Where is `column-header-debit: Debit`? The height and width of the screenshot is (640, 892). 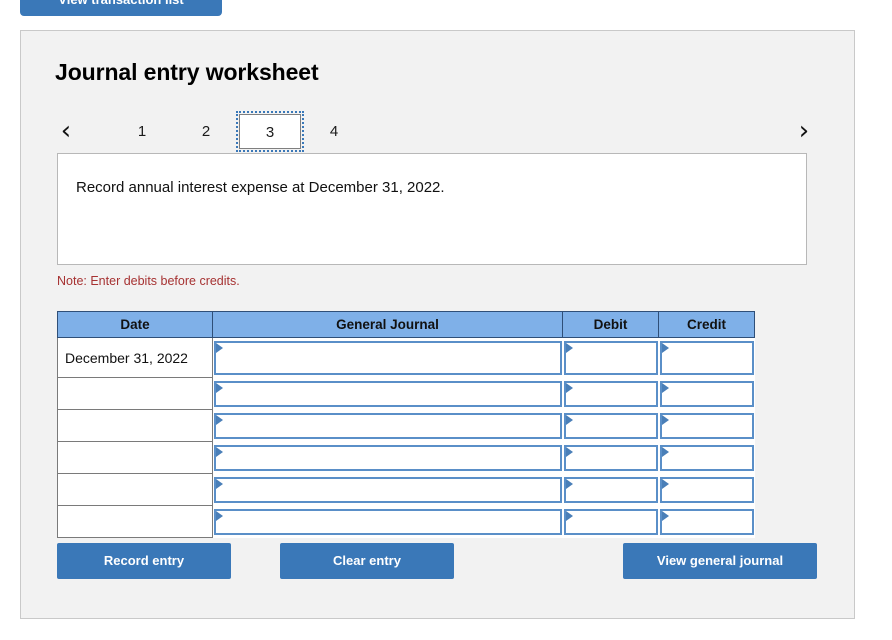 column-header-debit: Debit is located at coordinates (610, 324).